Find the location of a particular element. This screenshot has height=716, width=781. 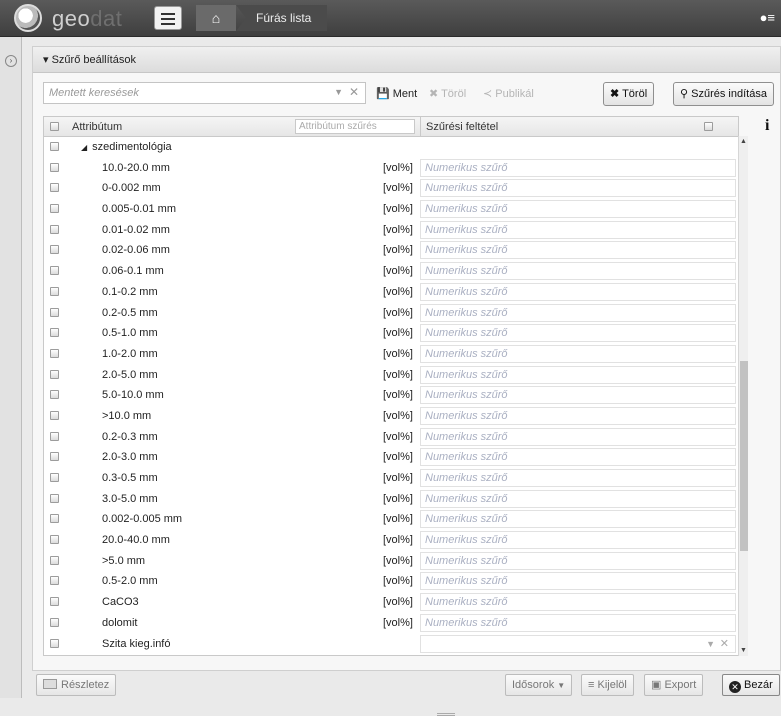

table-row: konkréció, ásványleírás is located at coordinates (391, 654).